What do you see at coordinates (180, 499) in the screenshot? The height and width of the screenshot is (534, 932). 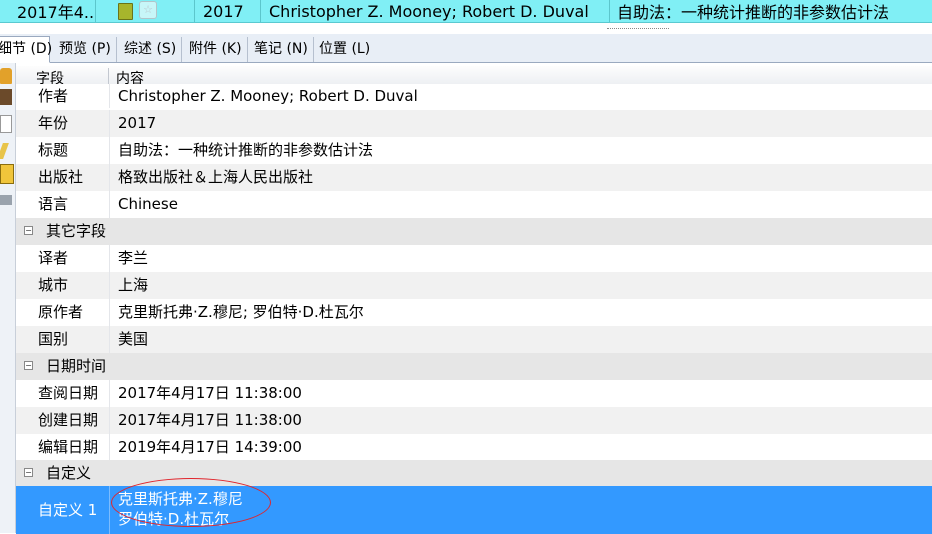 I see `field-value-line: 克里斯托弗·Z.穆尼` at bounding box center [180, 499].